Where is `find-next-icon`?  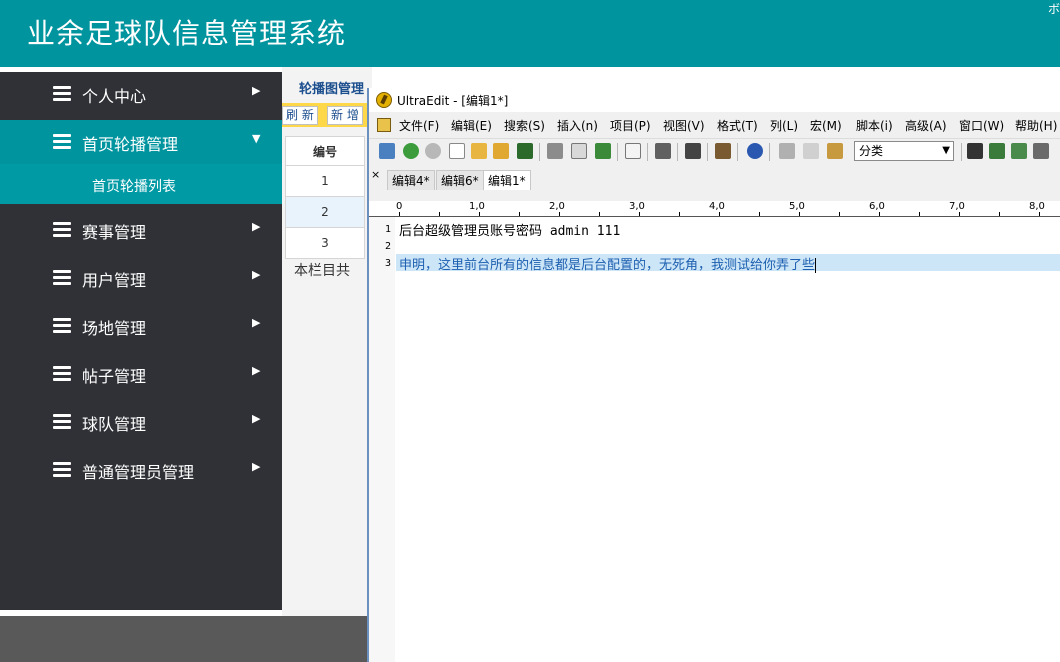 find-next-icon is located at coordinates (997, 151).